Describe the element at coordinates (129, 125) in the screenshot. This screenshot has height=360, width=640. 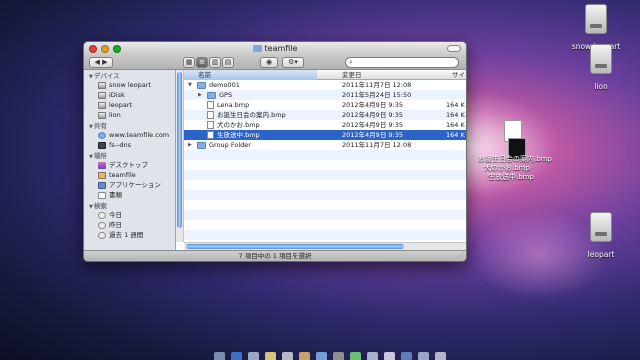
I see `sidebar-section-shared: ▼共有` at that location.